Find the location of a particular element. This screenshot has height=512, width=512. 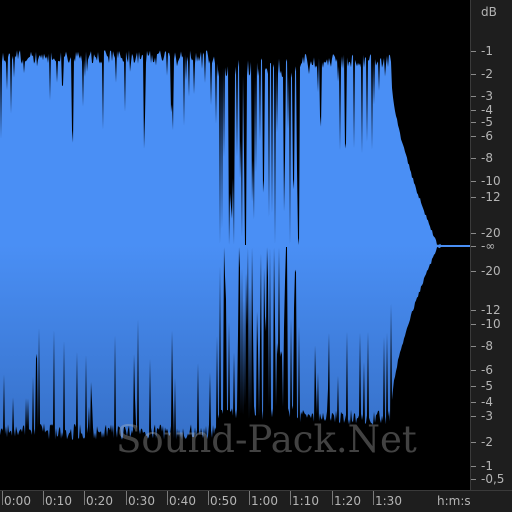

time-label: 0:30 is located at coordinates (141, 501).